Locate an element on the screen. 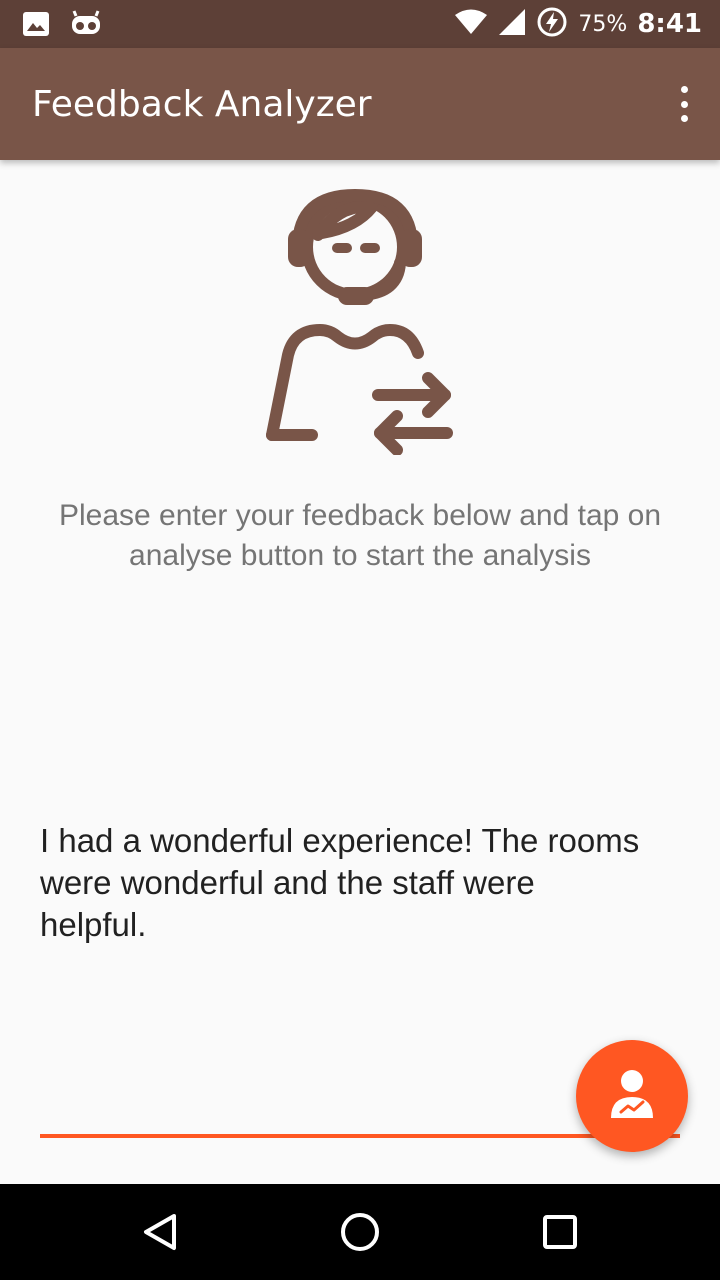 This screenshot has height=1280, width=720. image-icon is located at coordinates (36, 26).